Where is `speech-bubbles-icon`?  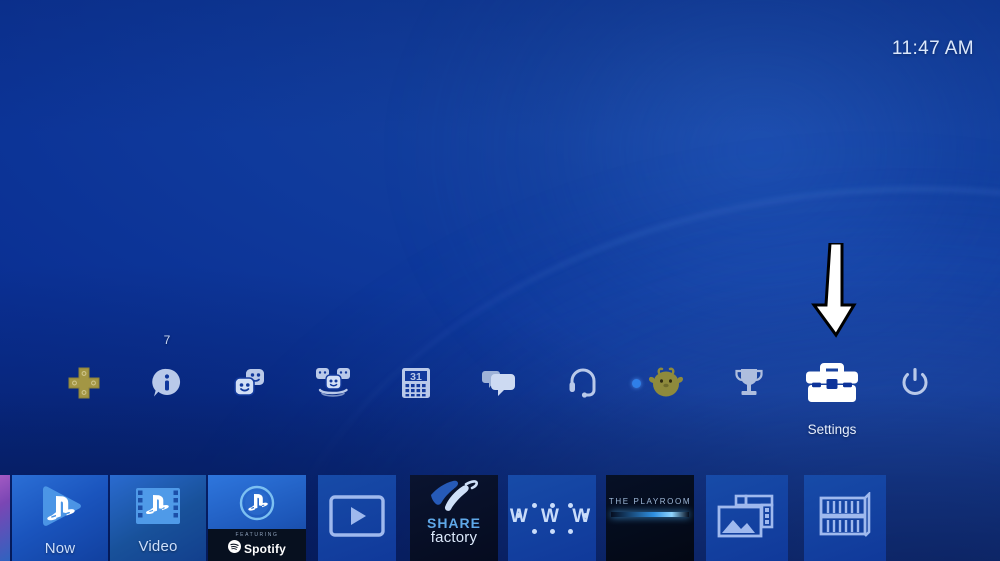 speech-bubbles-icon is located at coordinates (499, 383).